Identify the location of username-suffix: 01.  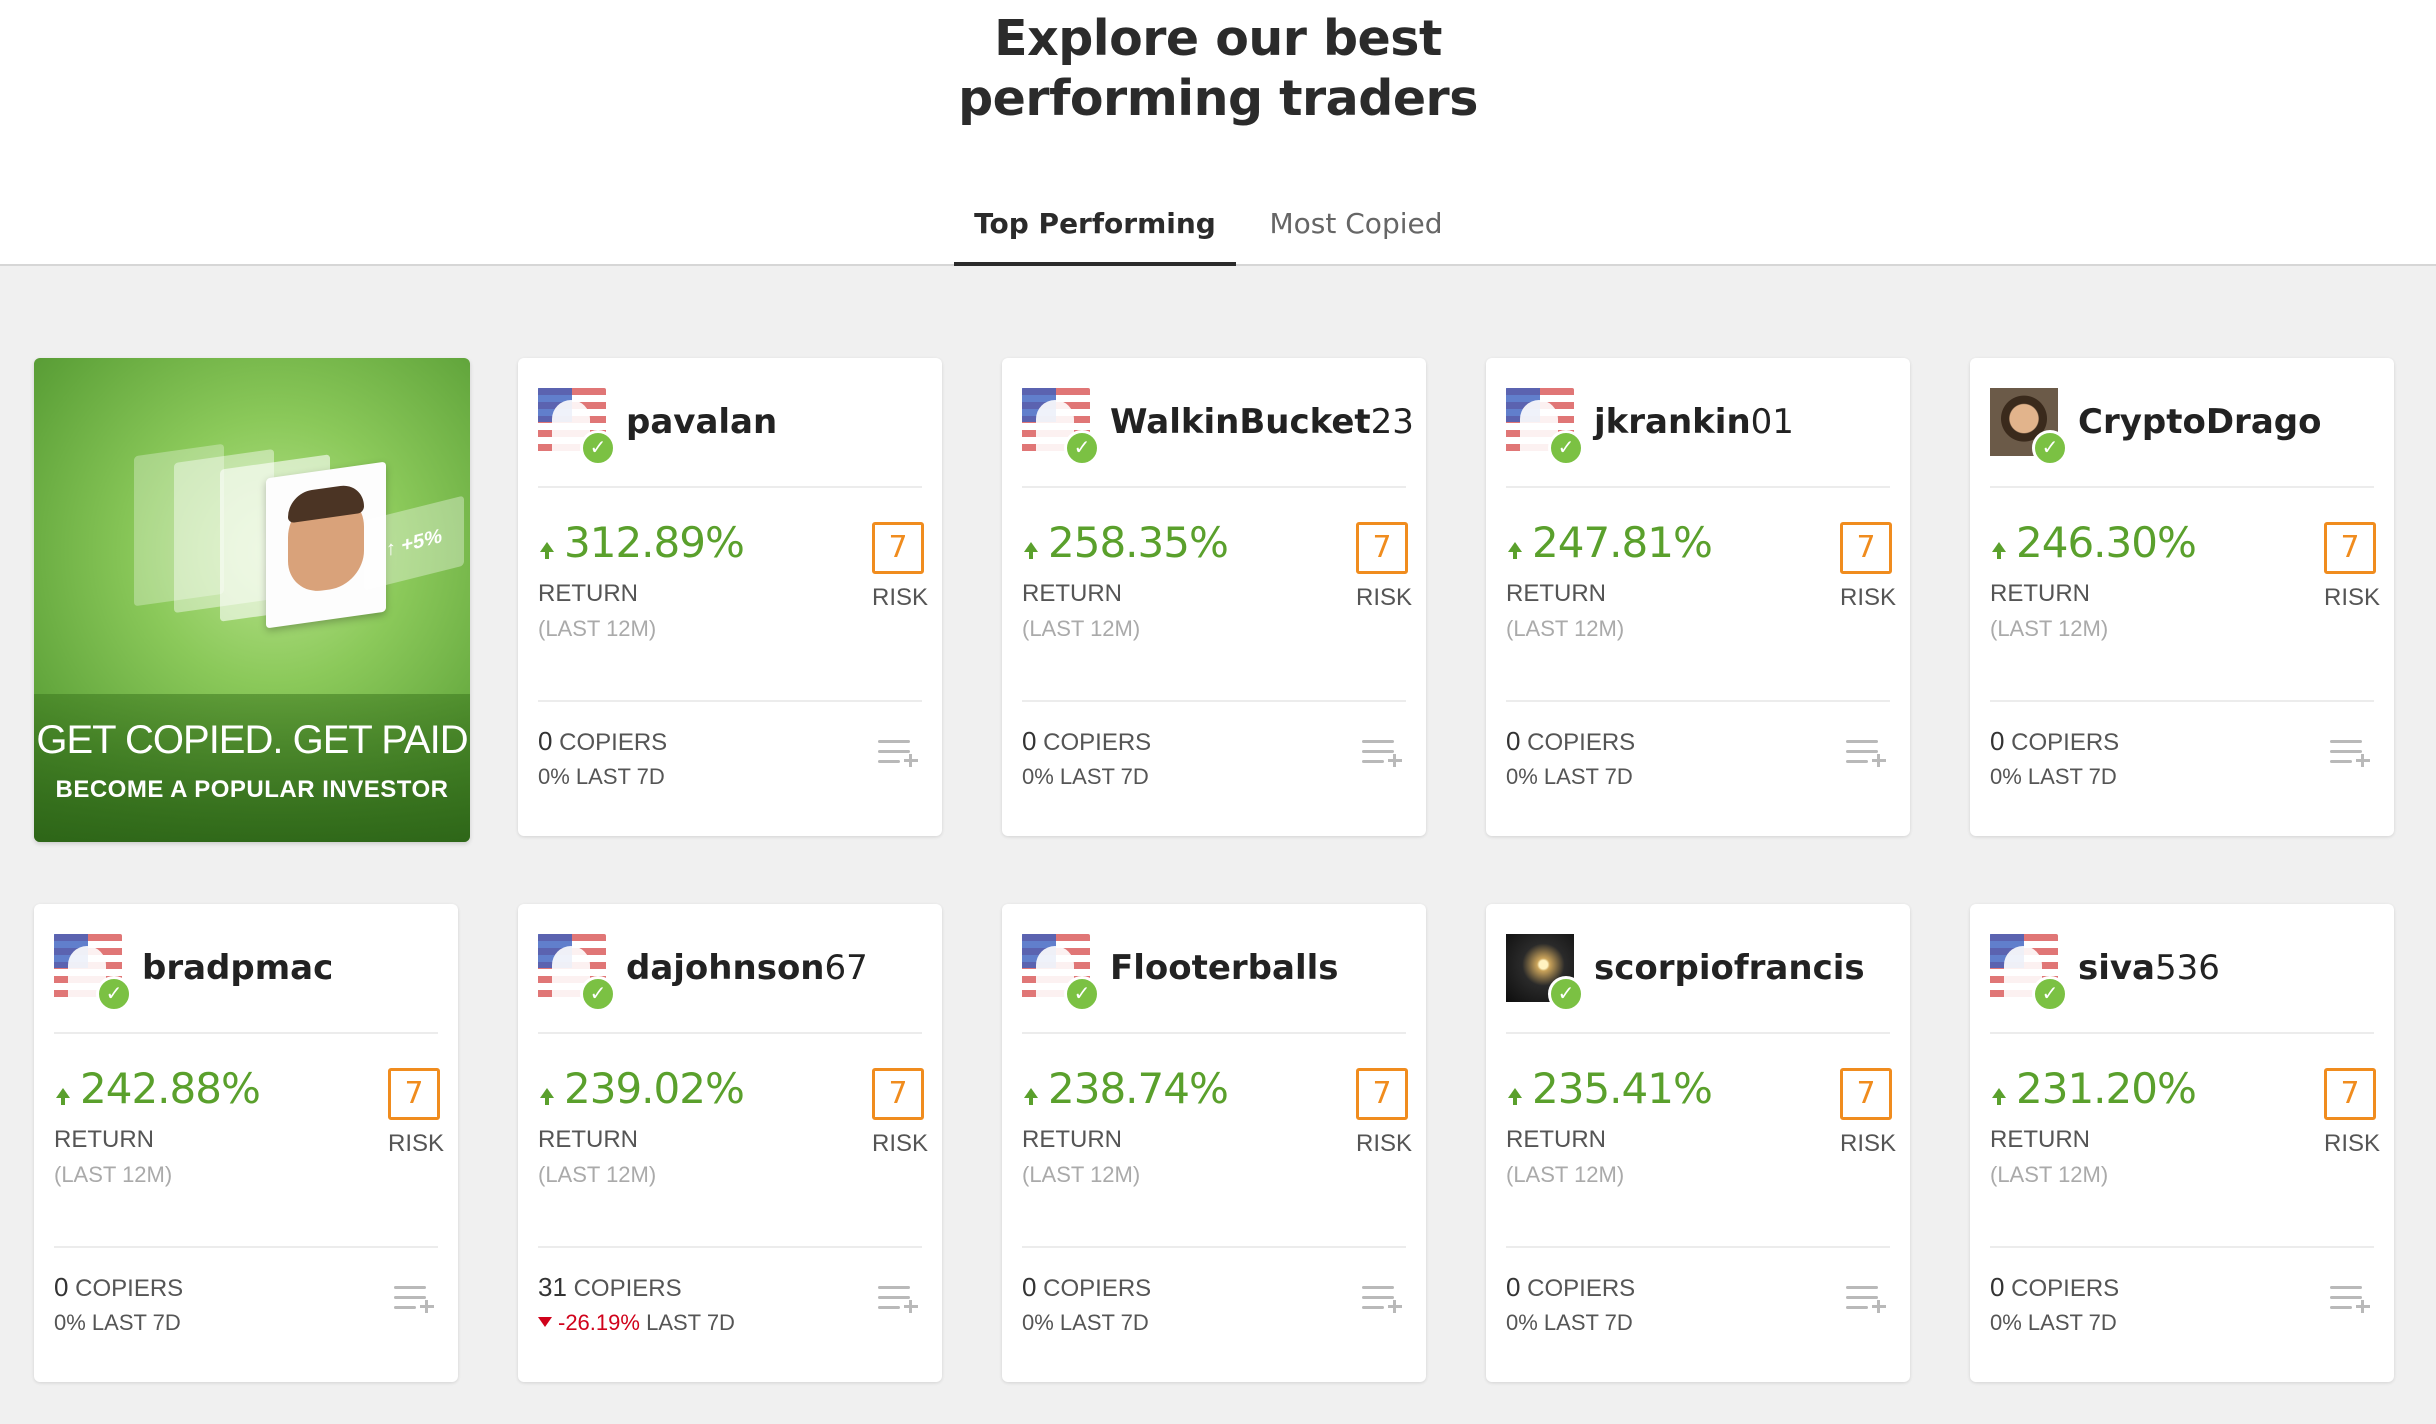
(1772, 422).